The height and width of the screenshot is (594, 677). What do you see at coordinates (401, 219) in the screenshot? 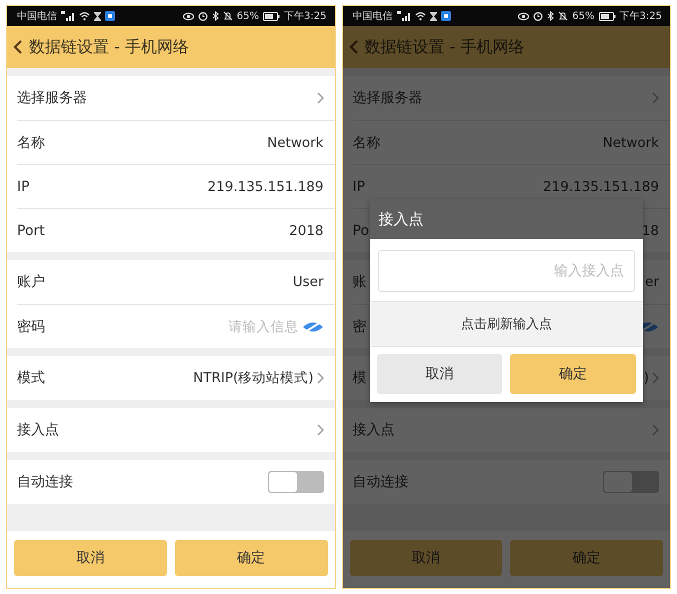
I see `dialog-title: 接入点` at bounding box center [401, 219].